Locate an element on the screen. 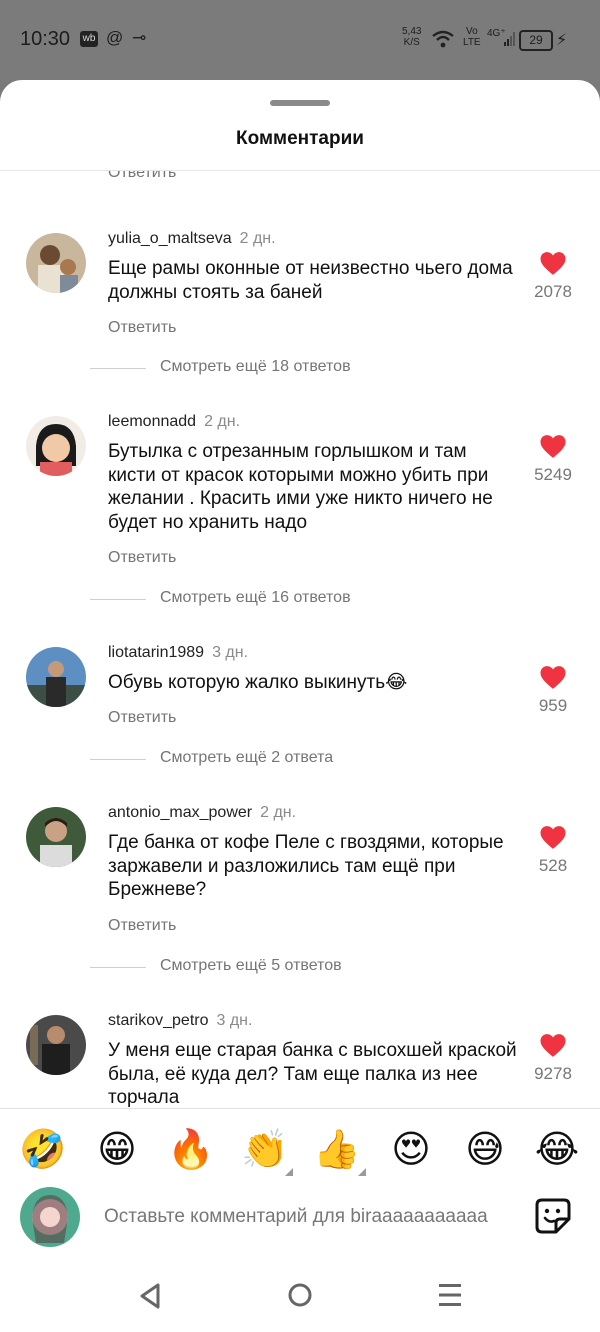 The height and width of the screenshot is (1332, 600). comment-username-row: antonio_max_power 2 дн. is located at coordinates (202, 813).